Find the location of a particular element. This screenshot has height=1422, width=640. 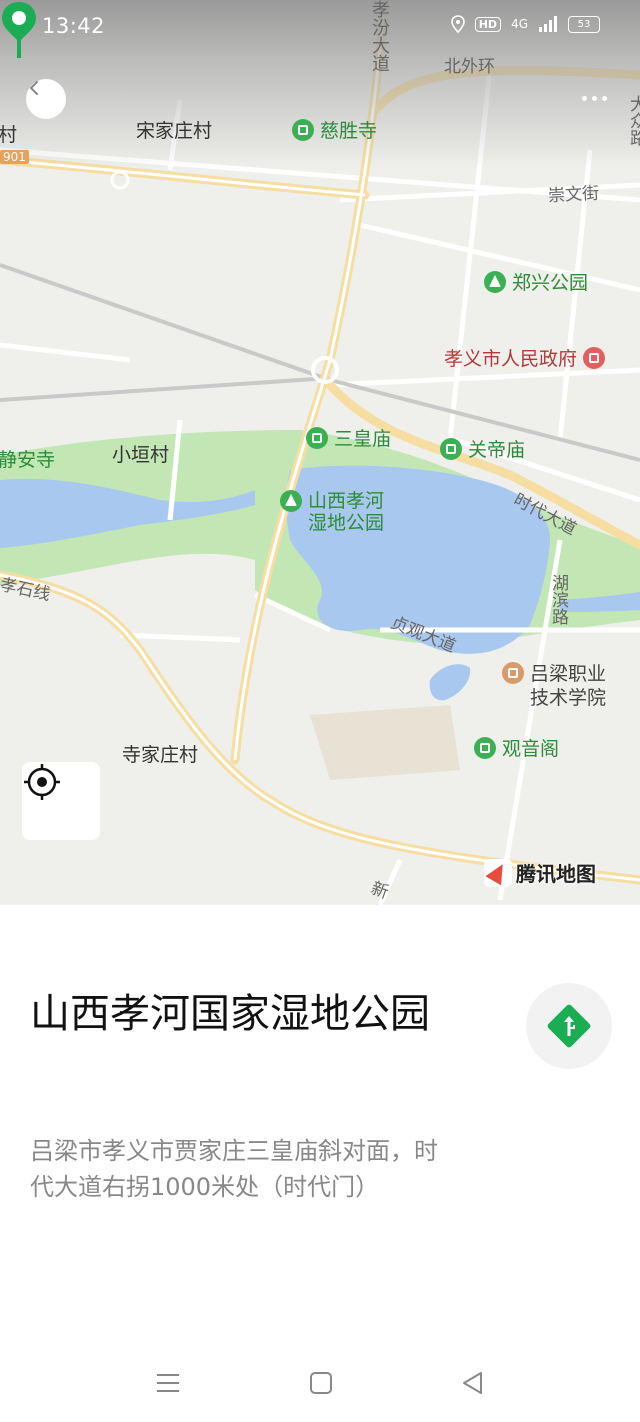

place-label-sijiazhuang: 寺家庄村 is located at coordinates (160, 755).